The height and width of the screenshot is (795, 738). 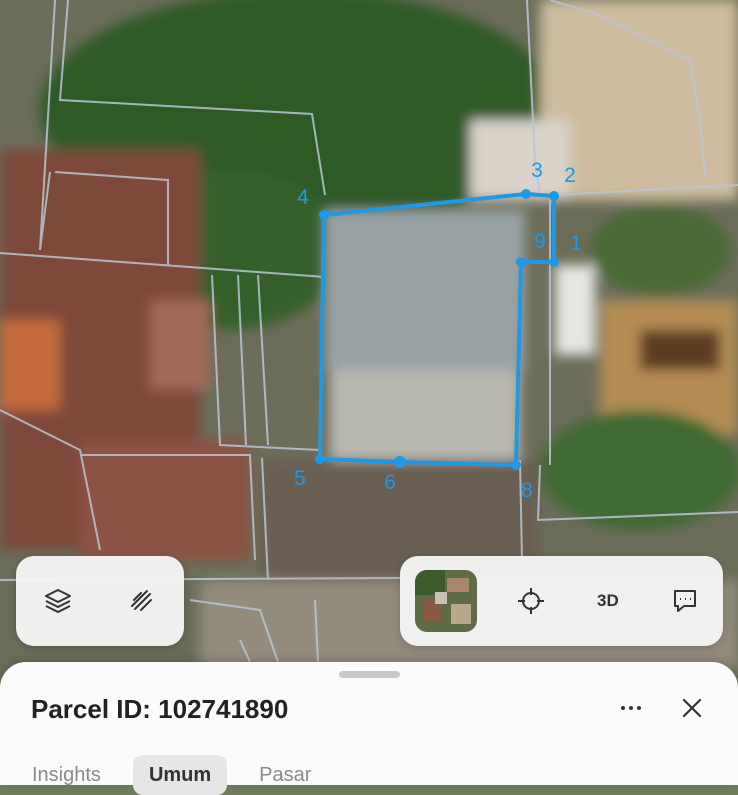 I want to click on vertex-label-1: 1, so click(x=576, y=243).